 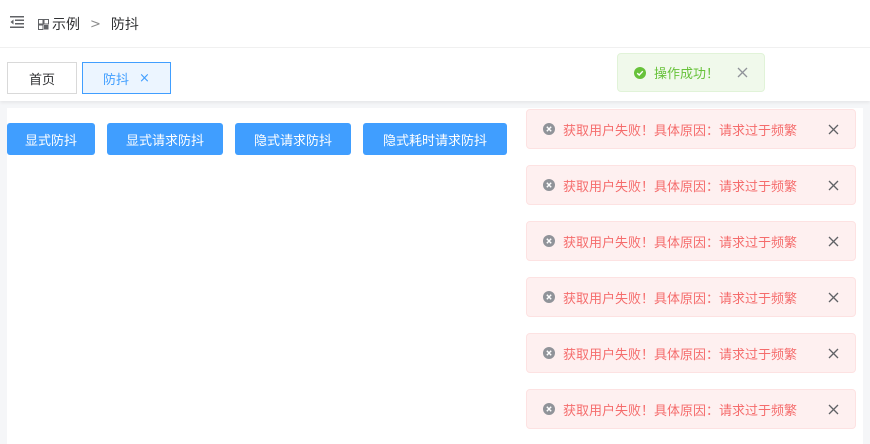 I want to click on explicit-request-debounce-button: 显式请求防抖, so click(x=165, y=139).